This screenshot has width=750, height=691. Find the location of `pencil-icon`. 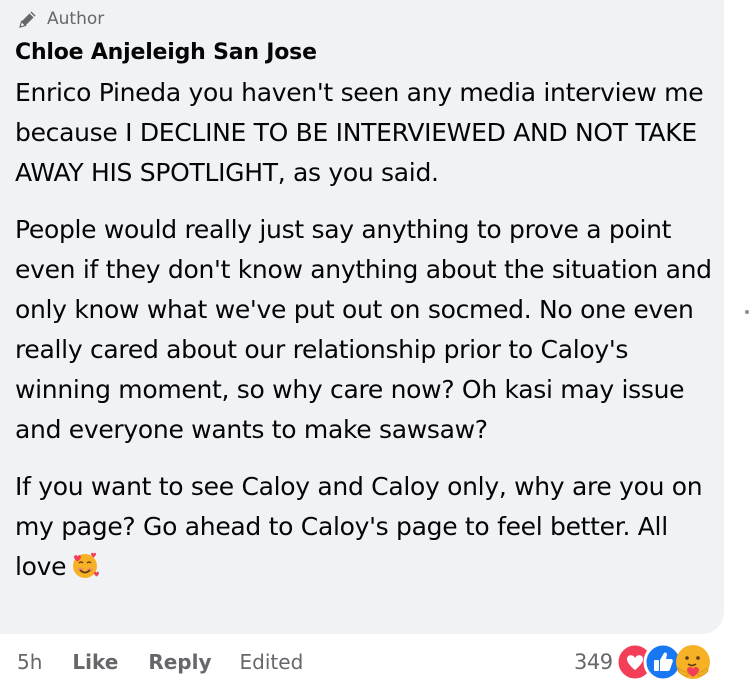

pencil-icon is located at coordinates (28, 19).